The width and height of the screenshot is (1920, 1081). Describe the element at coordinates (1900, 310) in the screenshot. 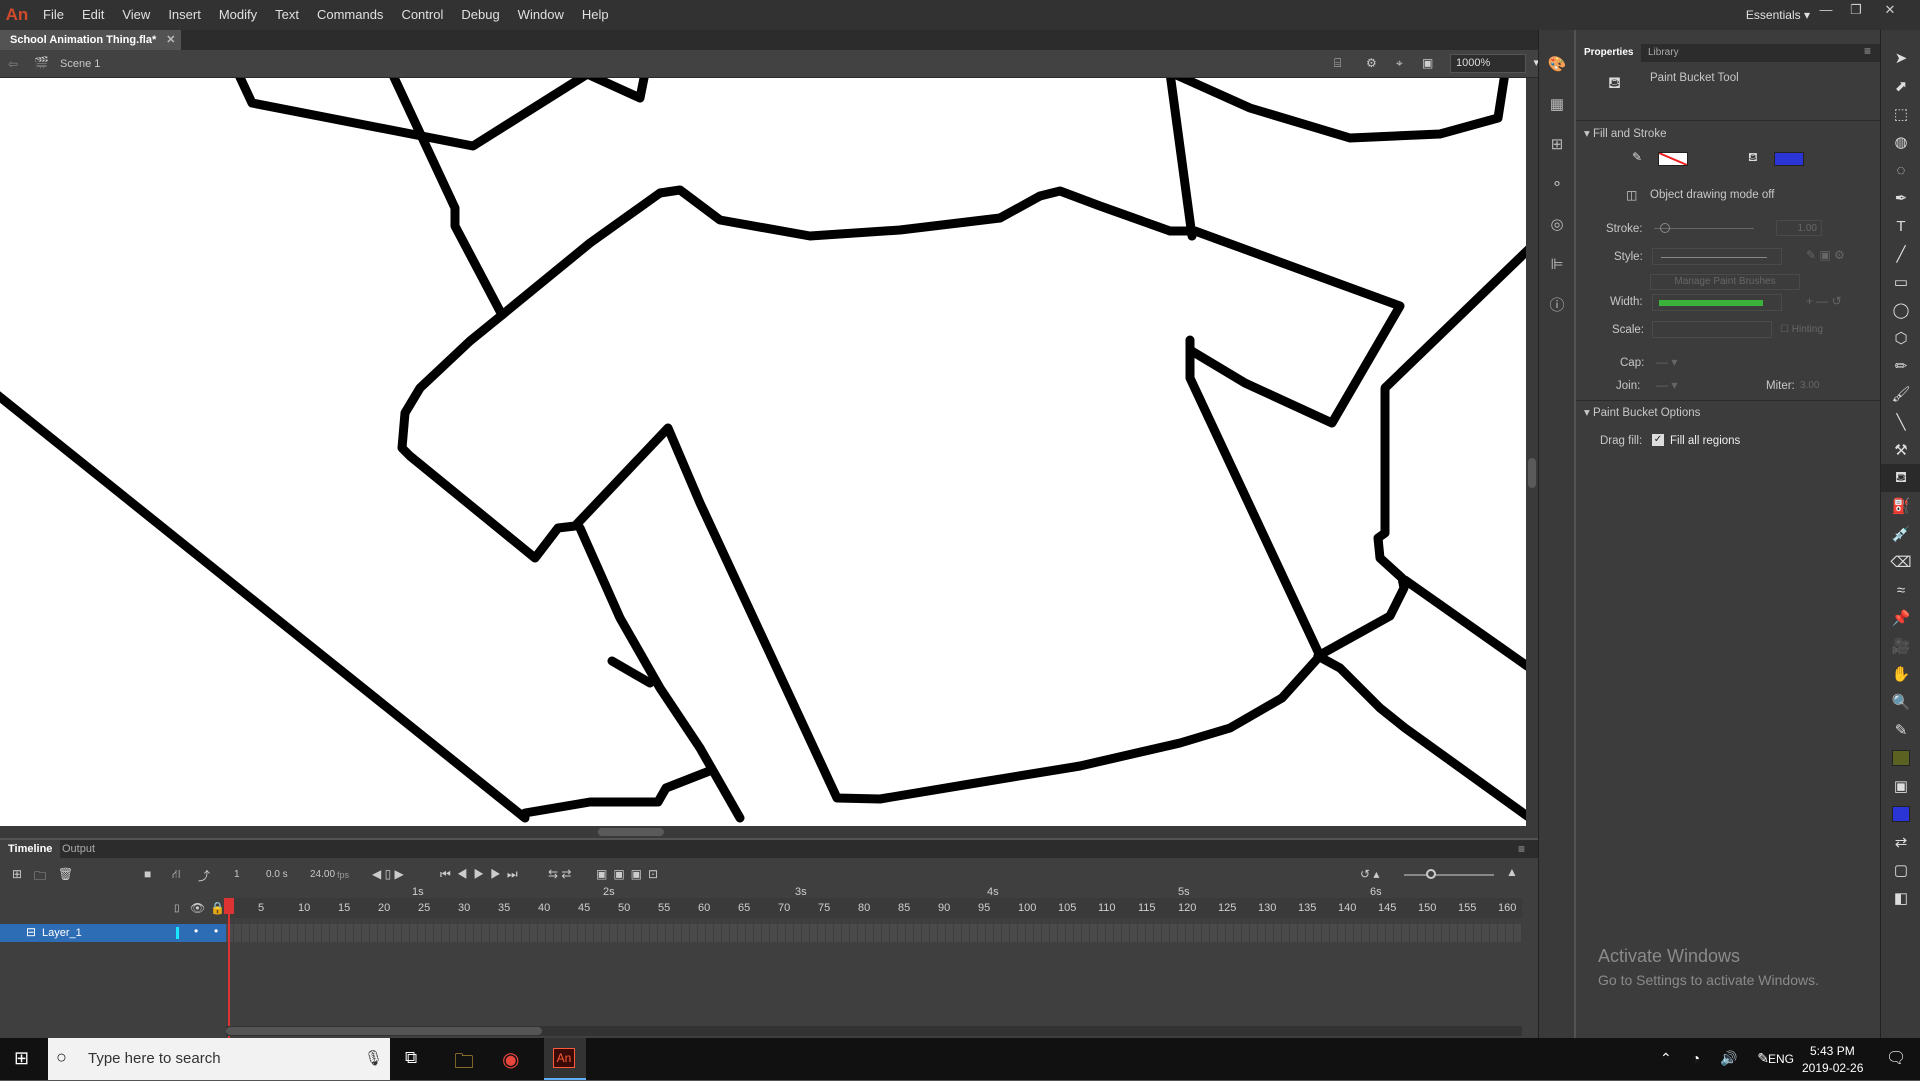

I see `oval-tool-icon: ◯` at that location.